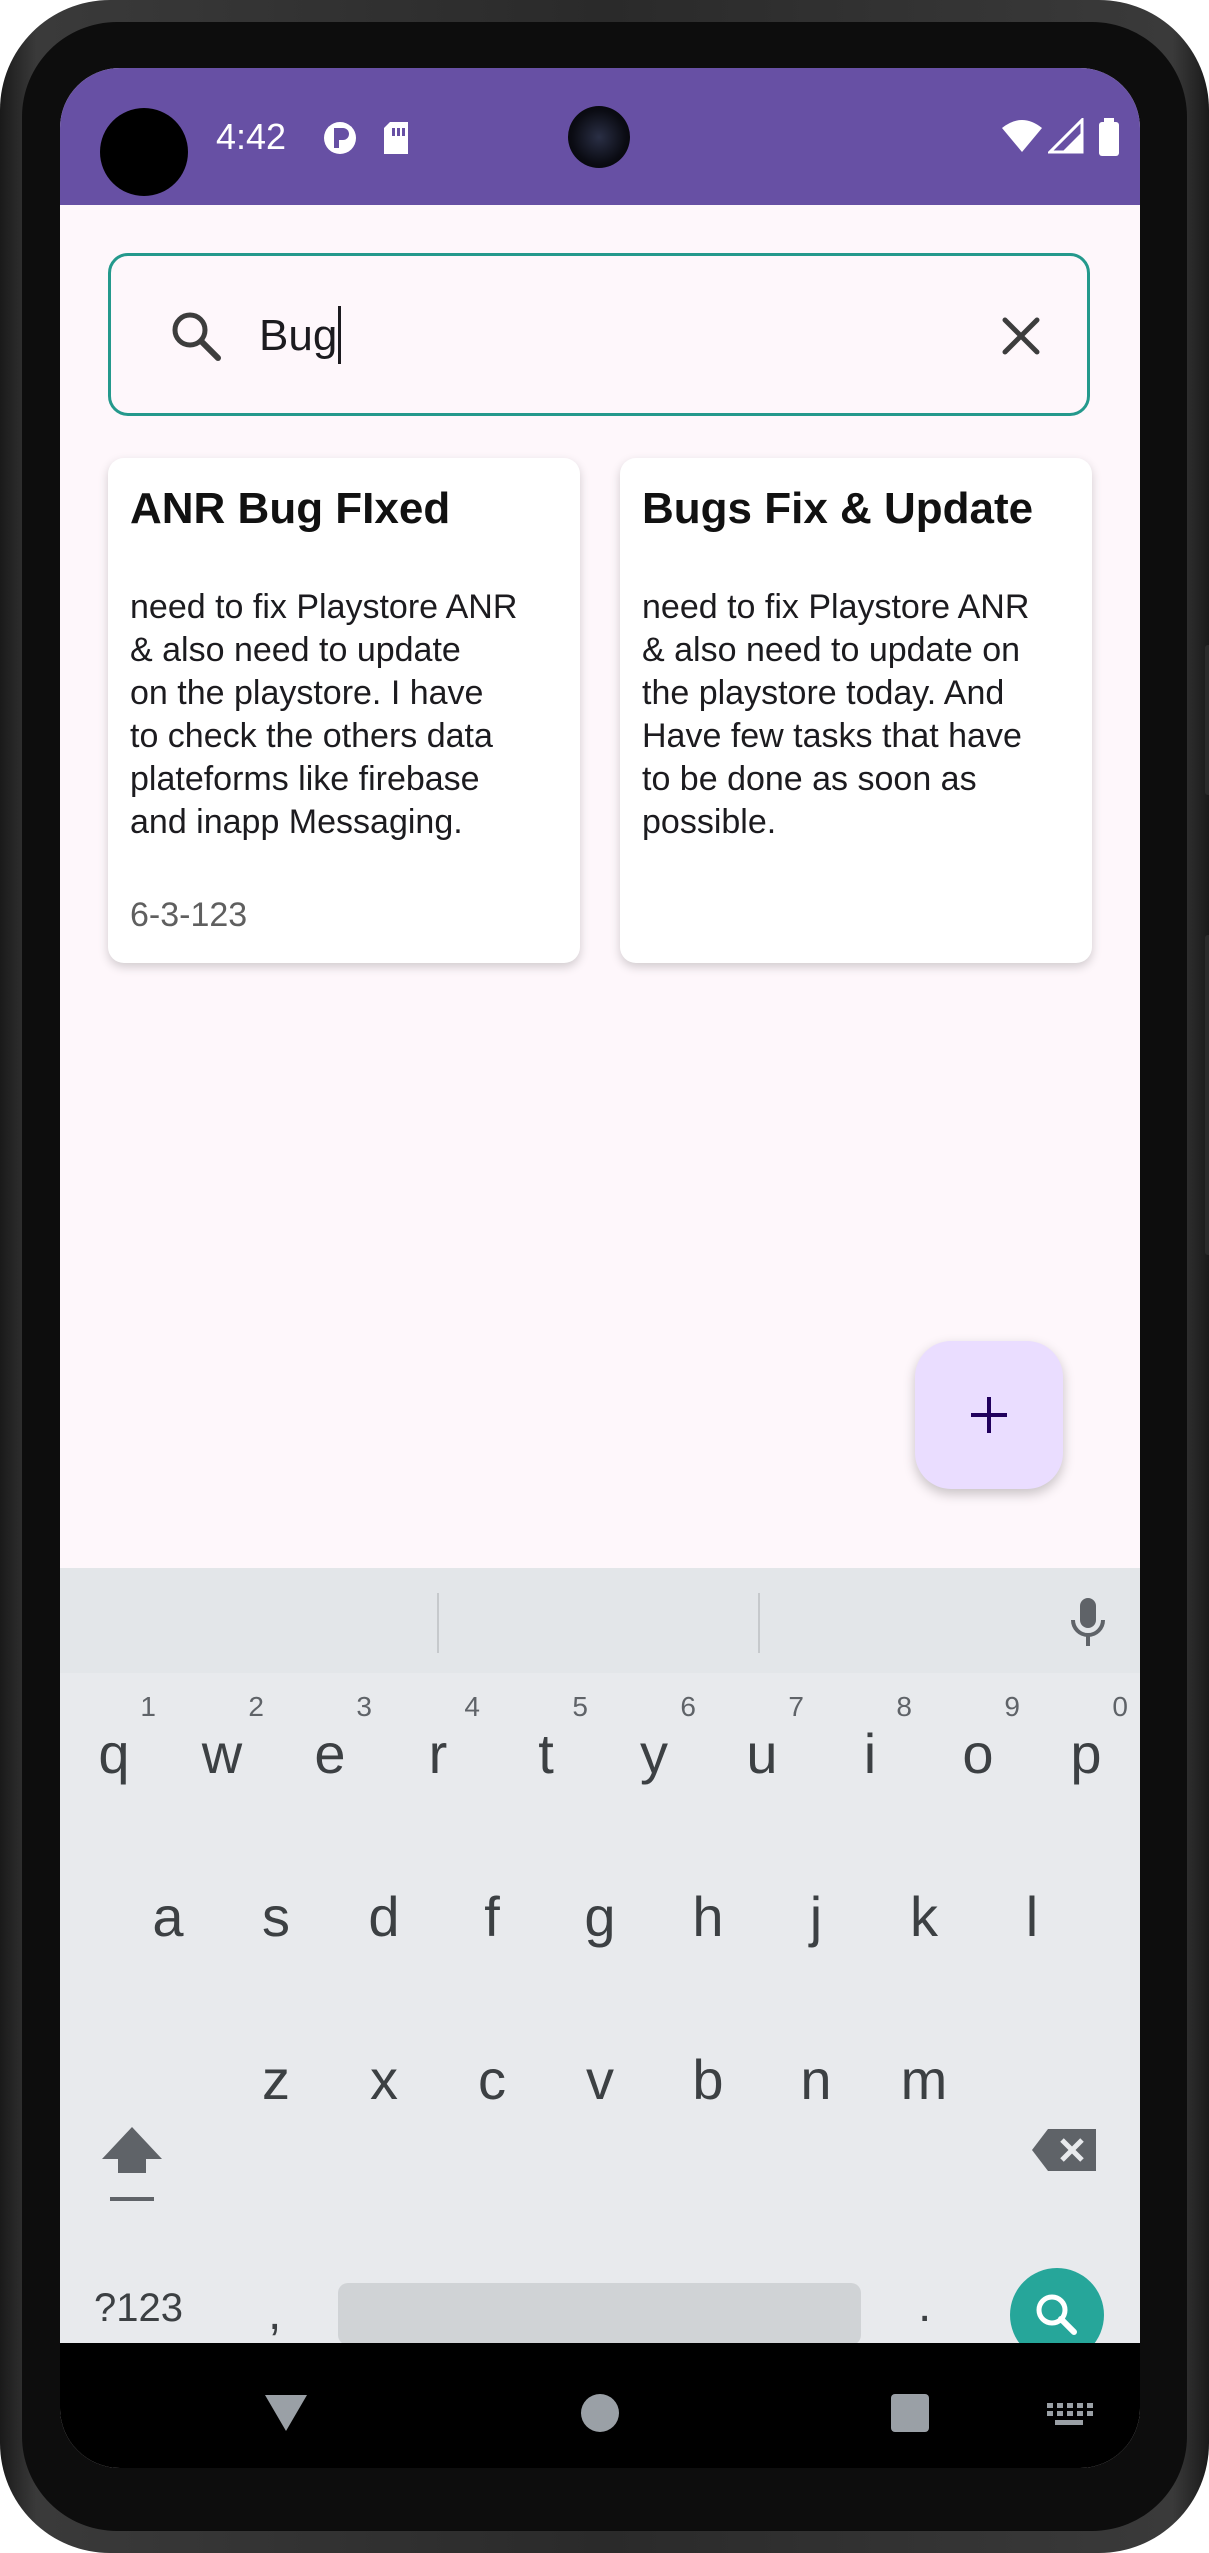 The height and width of the screenshot is (2553, 1209). Describe the element at coordinates (438, 1753) in the screenshot. I see `key-letter: r` at that location.